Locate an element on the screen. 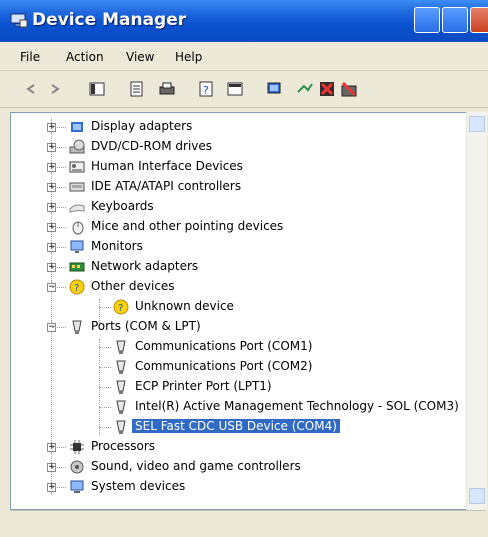 This screenshot has width=488, height=537. tree-item-unknown-device: ? Unknown device is located at coordinates (241, 307).